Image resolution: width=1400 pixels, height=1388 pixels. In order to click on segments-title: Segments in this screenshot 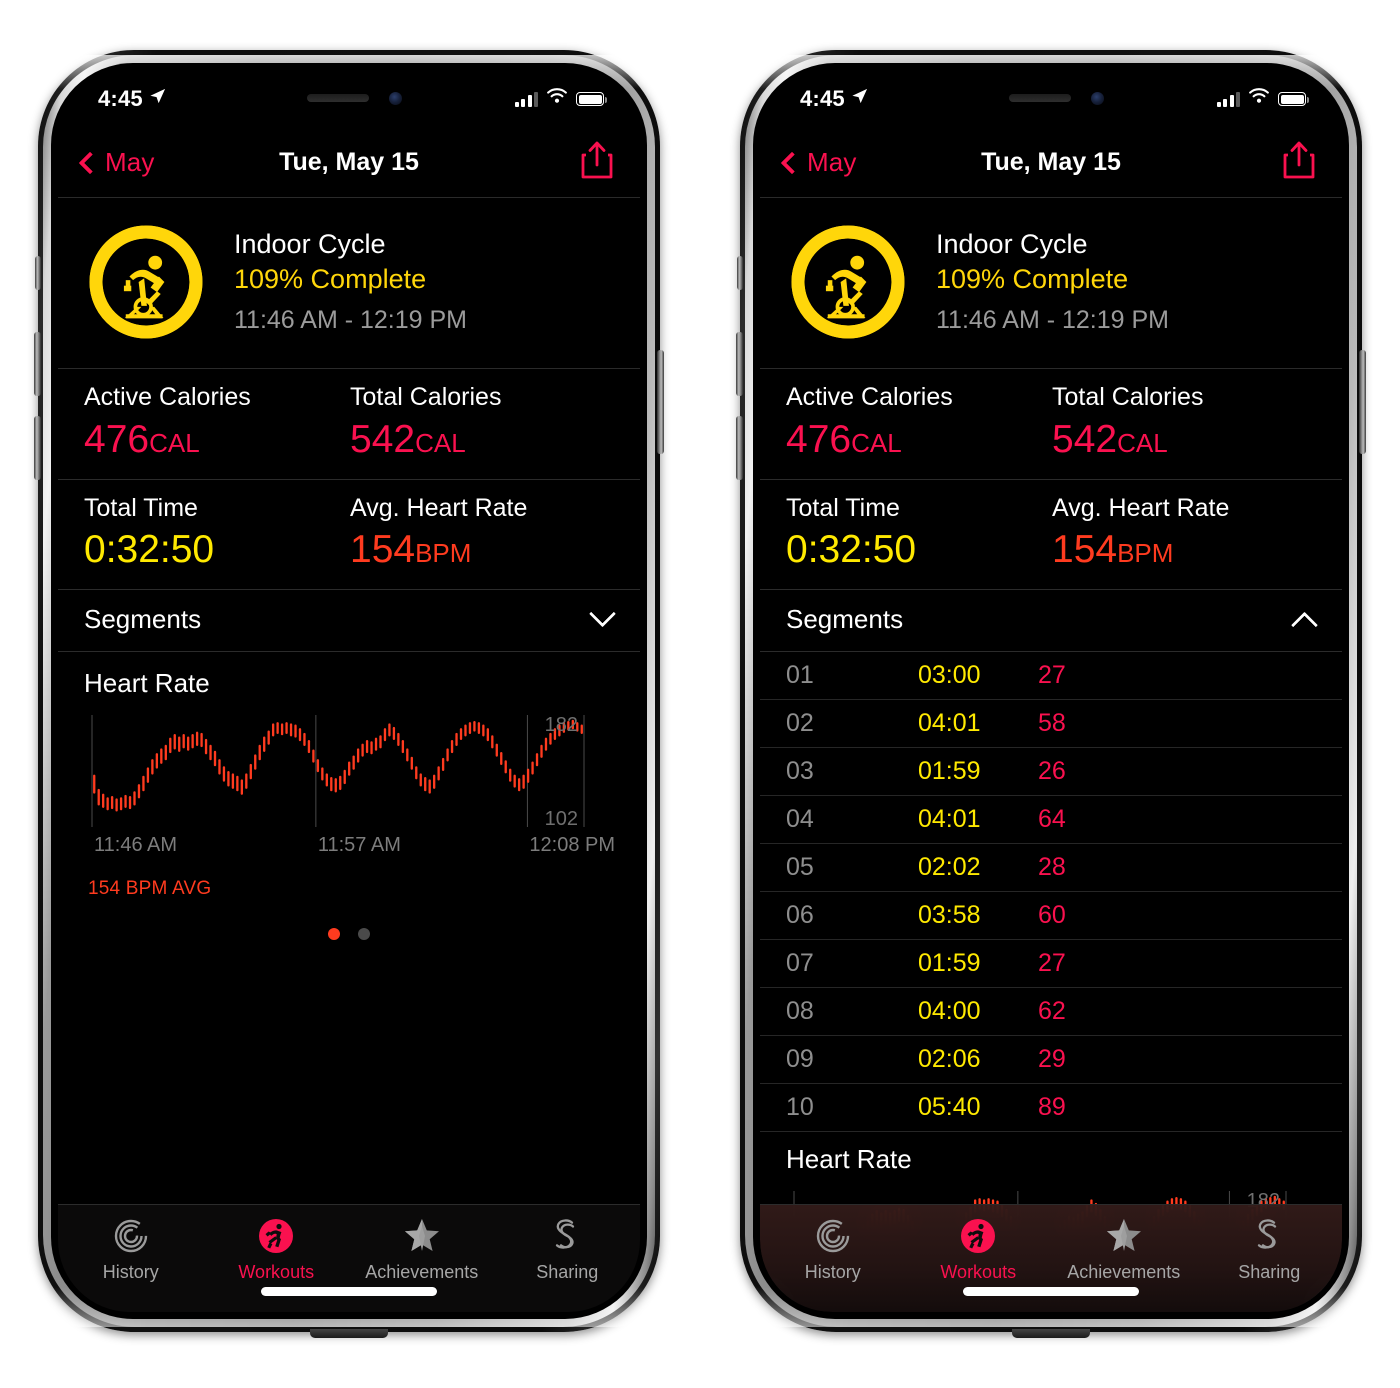, I will do `click(845, 619)`.